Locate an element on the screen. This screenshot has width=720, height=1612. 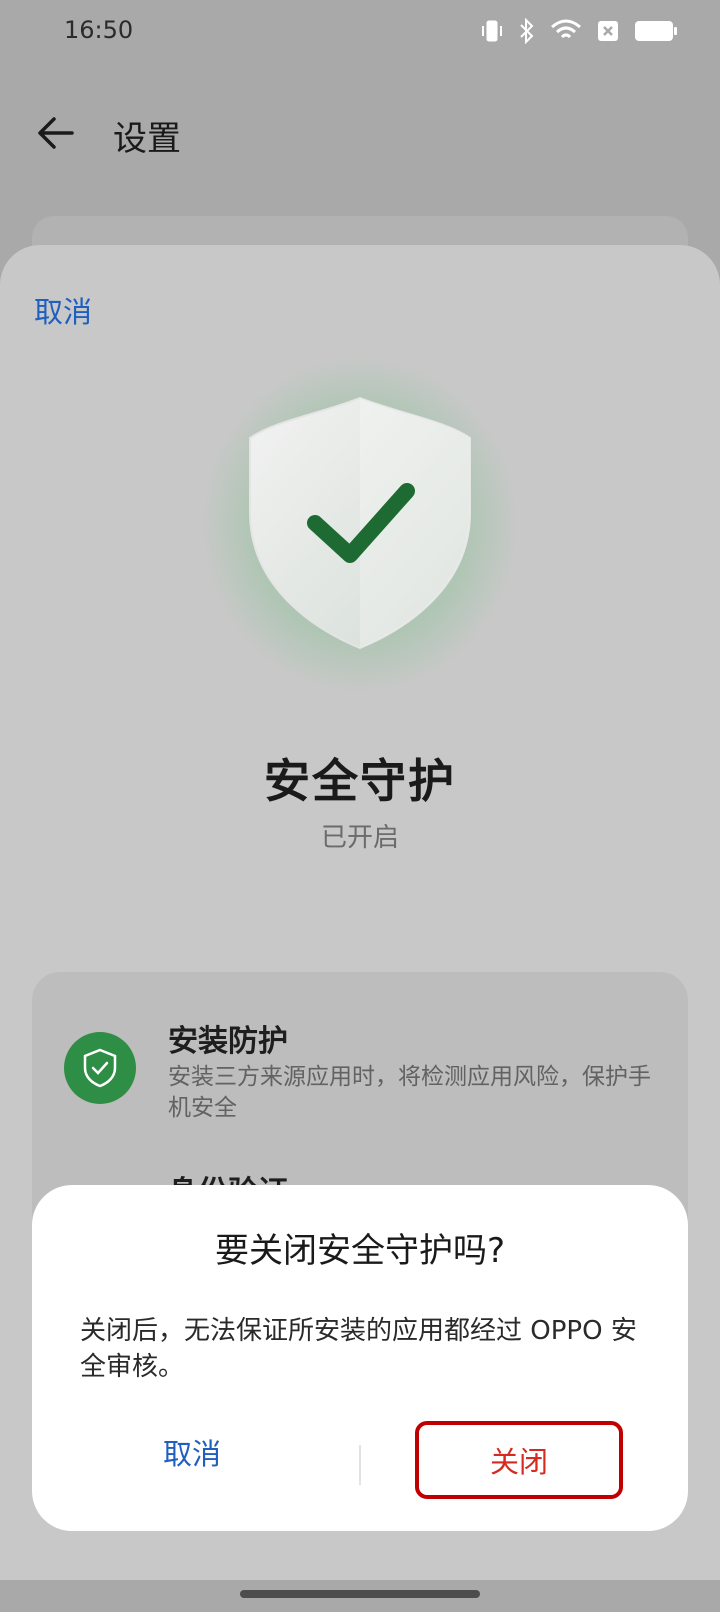
feature-description: 安装三方来源应用时，将检测应用风险，保护手机安全 is located at coordinates (409, 1092).